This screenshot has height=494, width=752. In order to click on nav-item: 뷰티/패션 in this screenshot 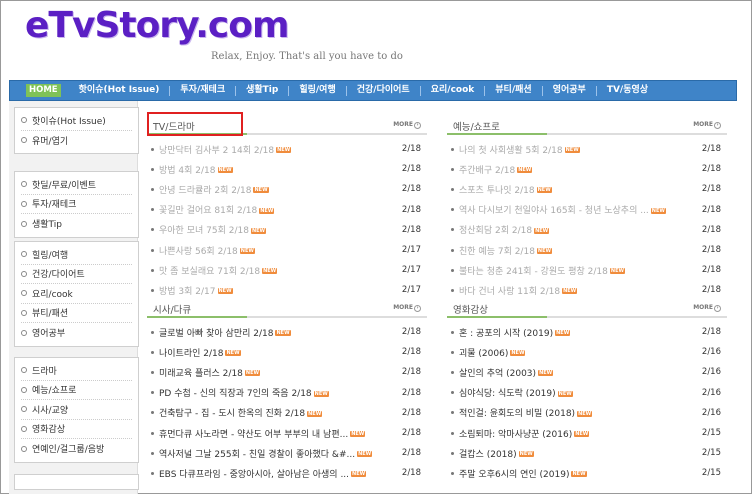, I will do `click(513, 90)`.